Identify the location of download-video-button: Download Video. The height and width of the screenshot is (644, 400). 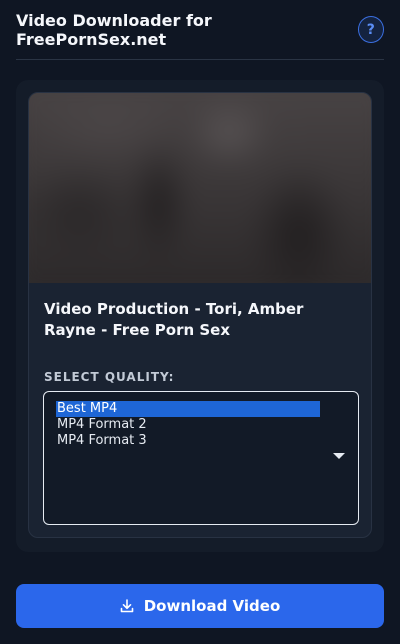
(200, 606).